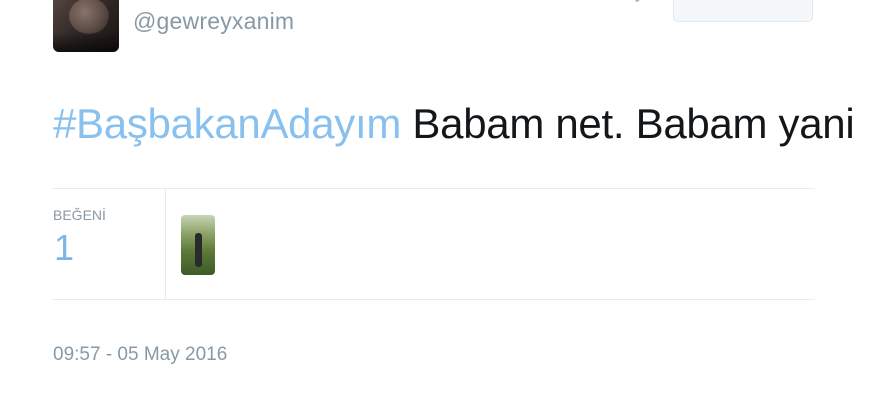 This screenshot has width=870, height=400. Describe the element at coordinates (213, 21) in the screenshot. I see `user-handle: @gewreyxanim` at that location.